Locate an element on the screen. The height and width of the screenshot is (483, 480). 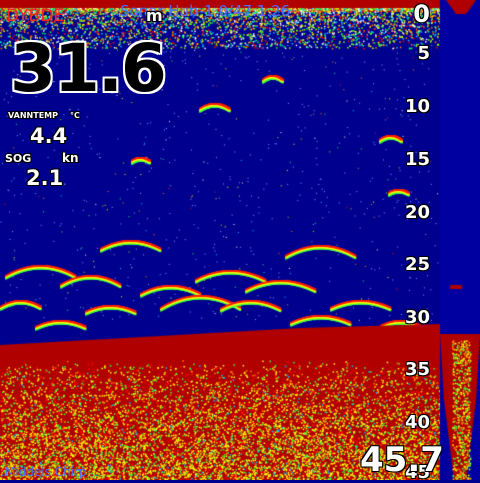
water-temp-unit: °C is located at coordinates (75, 115).